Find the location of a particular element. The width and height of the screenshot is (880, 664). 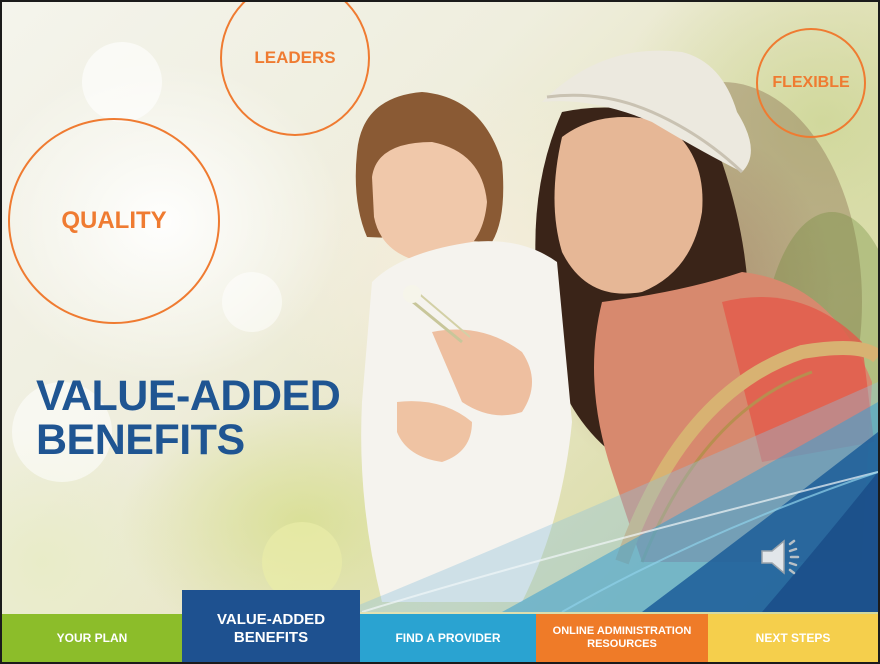

tab-next-steps: NEXT STEPS is located at coordinates (793, 638).